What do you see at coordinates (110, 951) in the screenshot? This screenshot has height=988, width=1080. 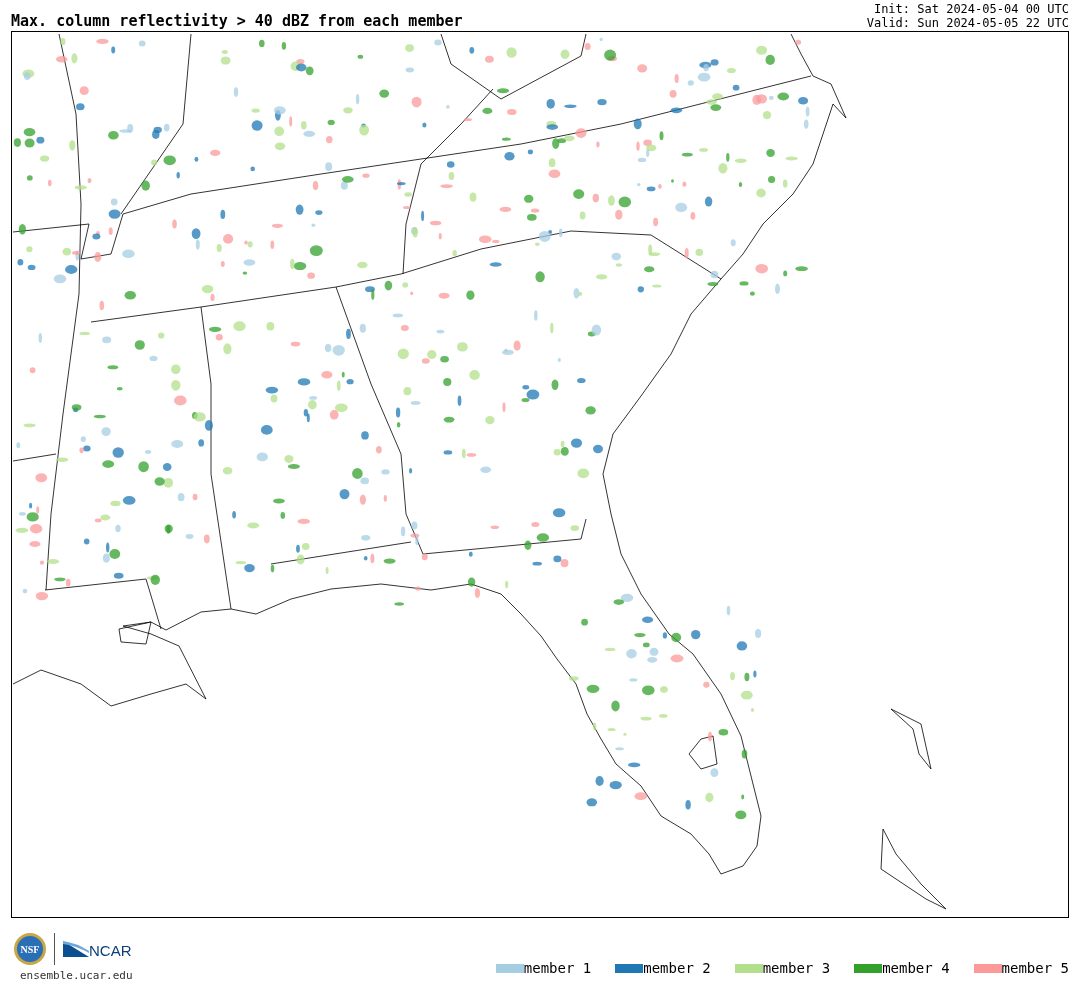 I see `ncar-logo-text: NCAR` at bounding box center [110, 951].